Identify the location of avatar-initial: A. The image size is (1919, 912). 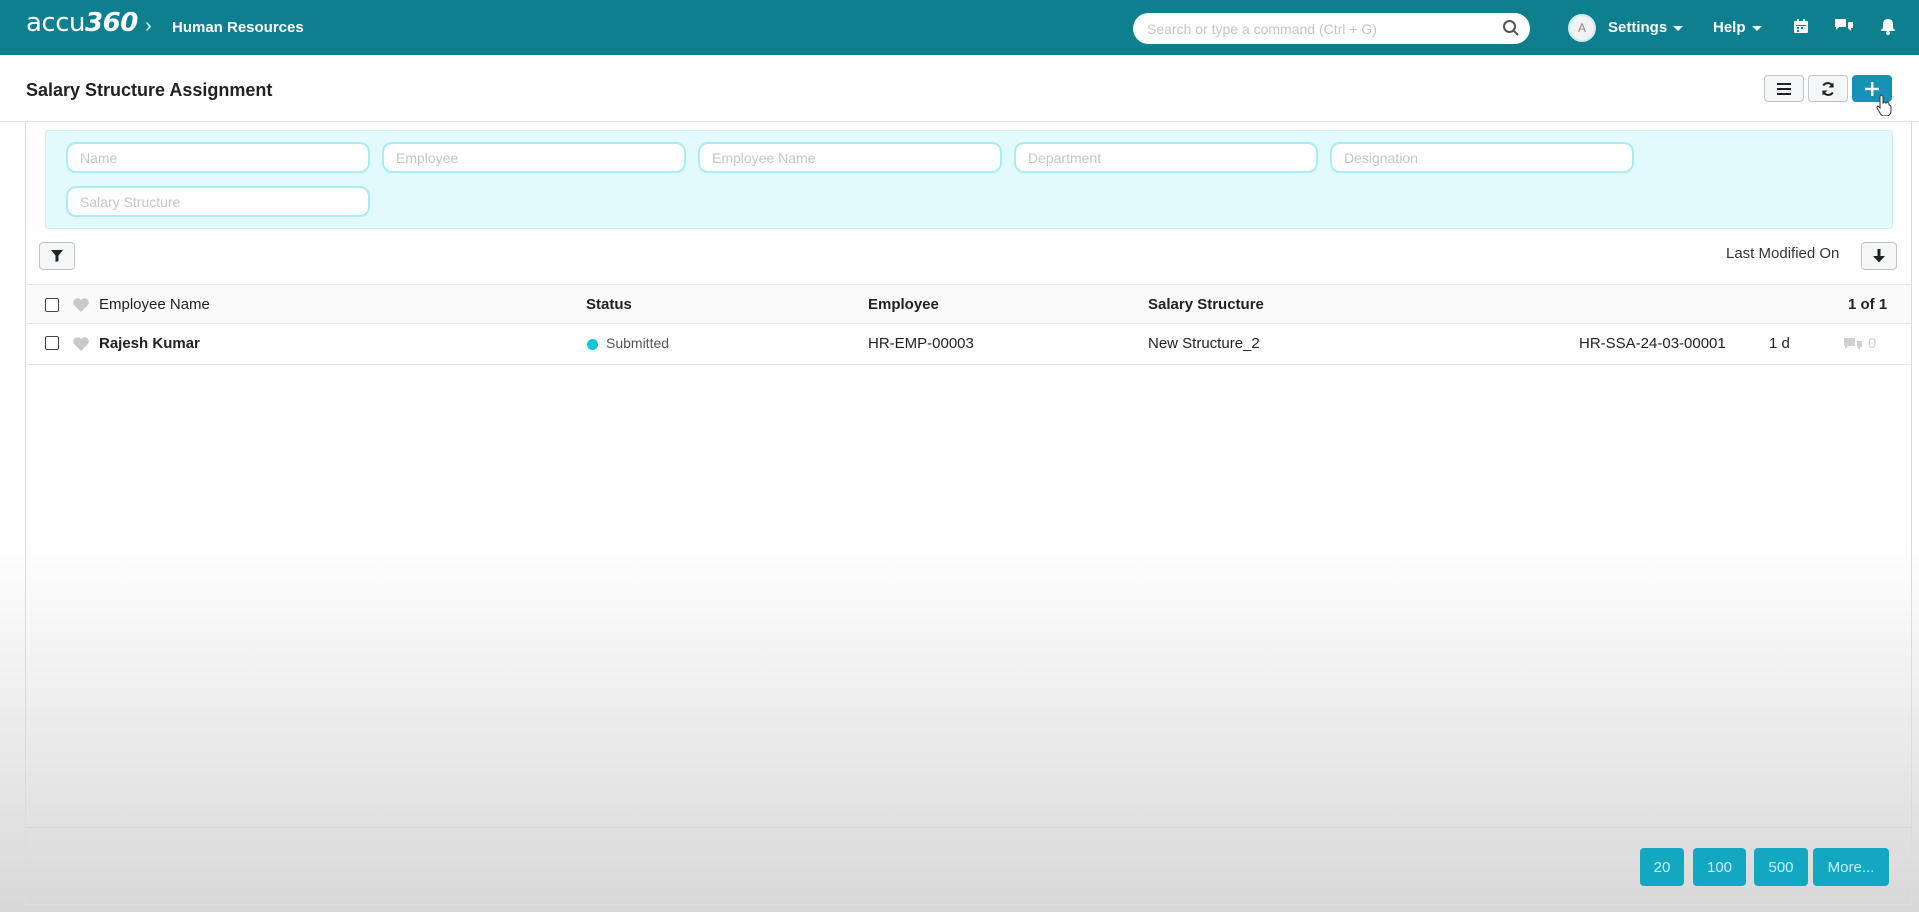
(1581, 28).